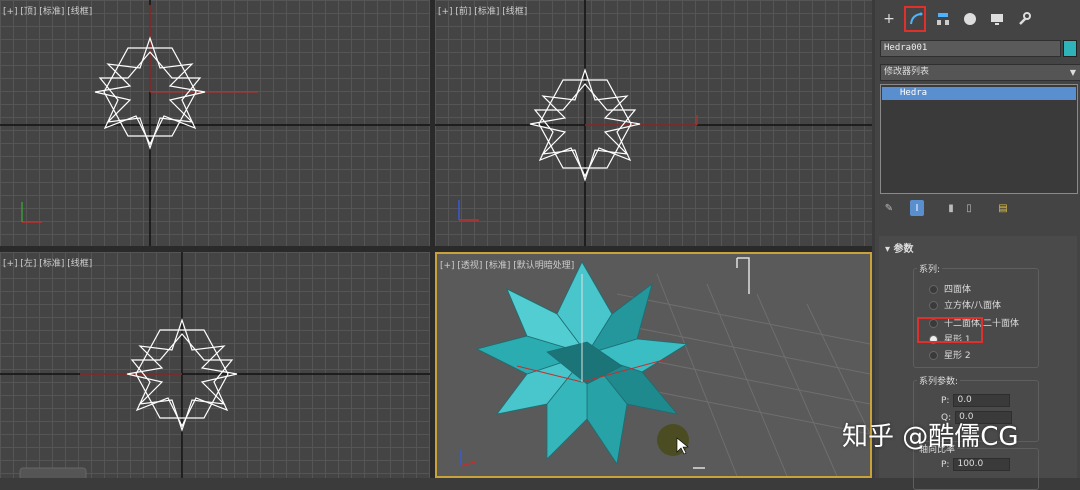 This screenshot has height=490, width=1080. Describe the element at coordinates (976, 464) in the screenshot. I see `spinner-axis-p: P: 100.0` at that location.